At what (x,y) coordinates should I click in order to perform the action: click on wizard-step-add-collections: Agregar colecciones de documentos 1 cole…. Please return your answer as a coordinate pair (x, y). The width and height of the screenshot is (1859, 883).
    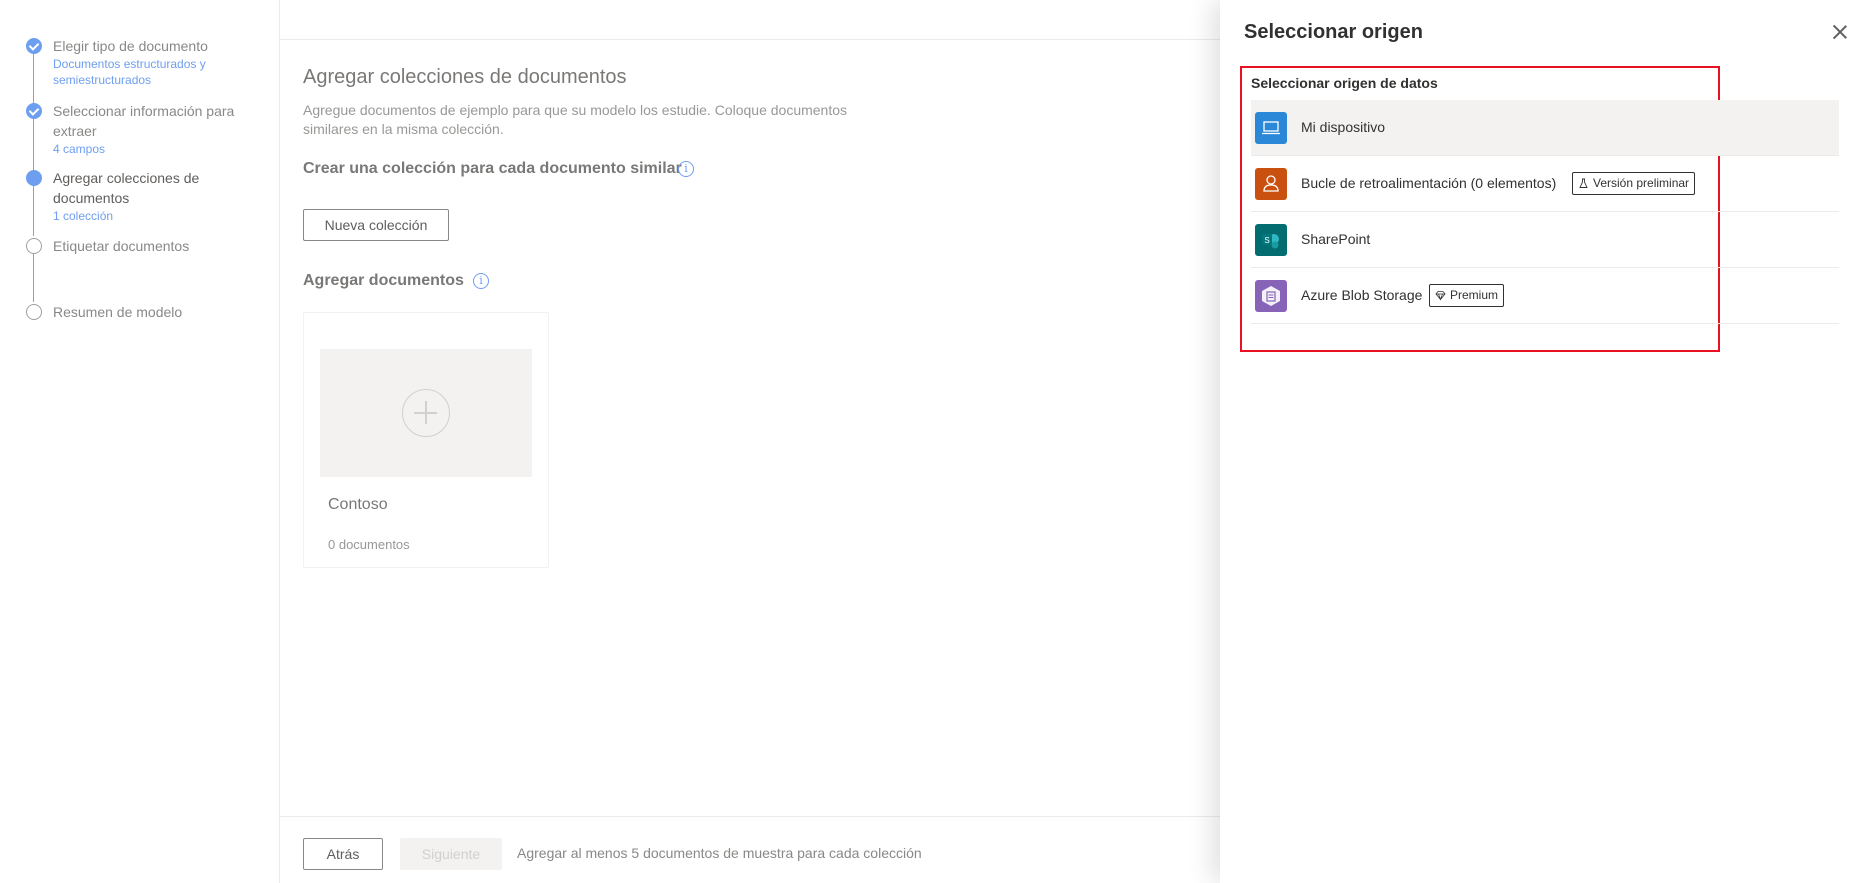
    Looking at the image, I should click on (151, 196).